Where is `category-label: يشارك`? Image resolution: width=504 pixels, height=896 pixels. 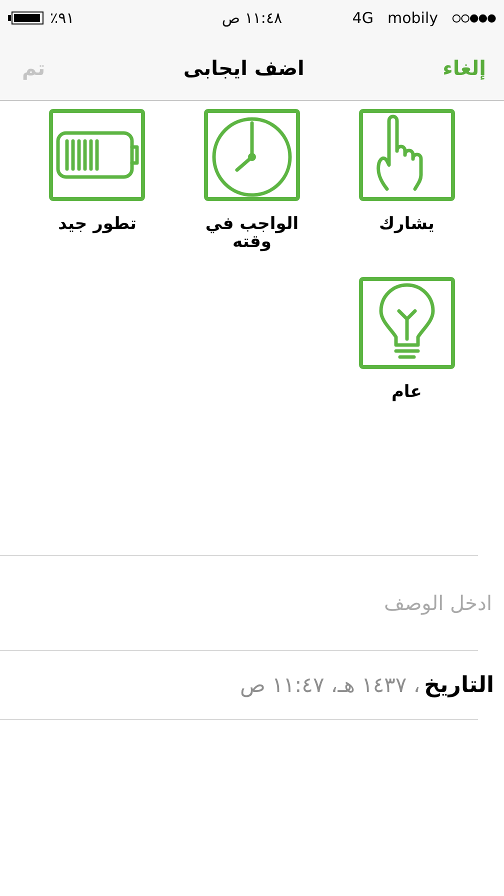
category-label: يشارك is located at coordinates (407, 233).